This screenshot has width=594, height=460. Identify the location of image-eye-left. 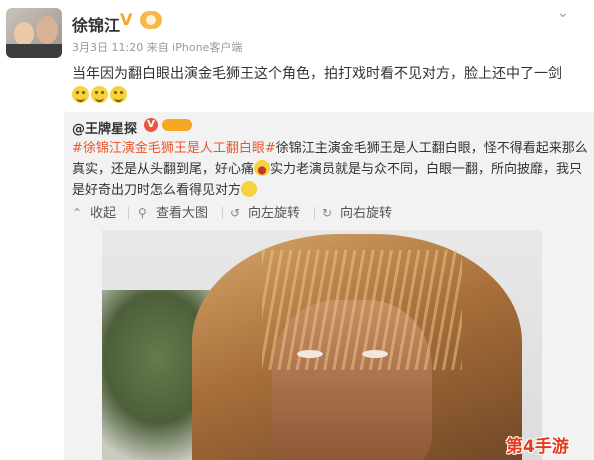
(310, 354).